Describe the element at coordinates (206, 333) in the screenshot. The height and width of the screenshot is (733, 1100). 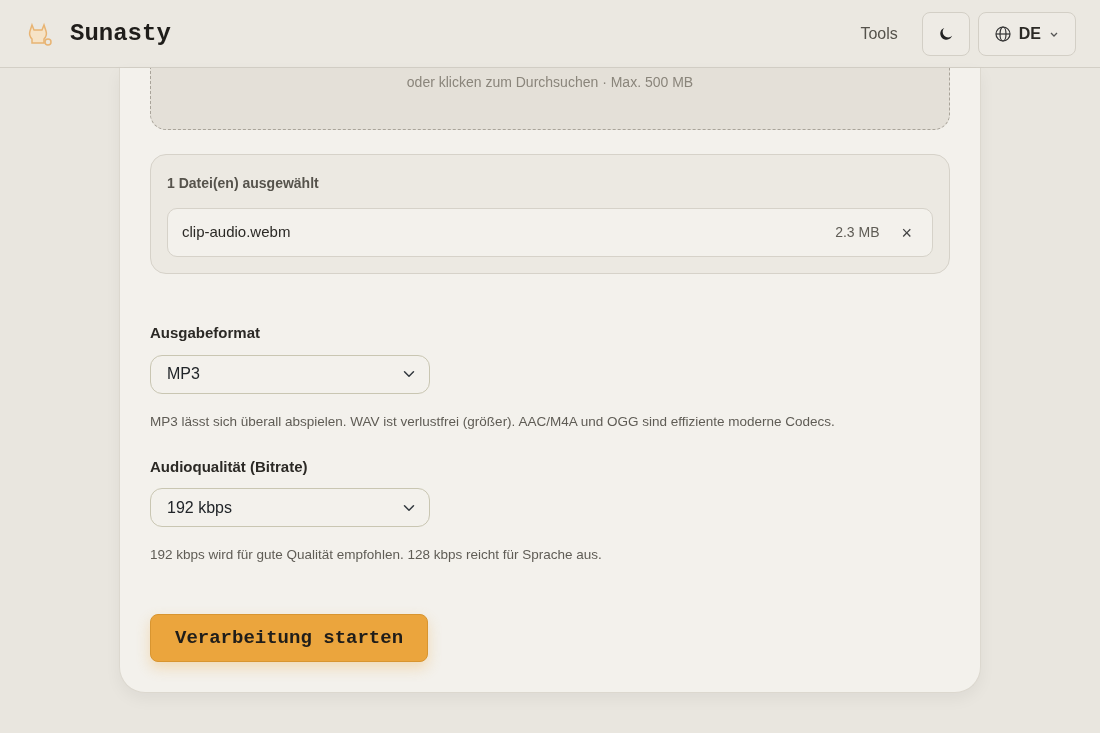
I see `field-label: Ausgabeformat` at that location.